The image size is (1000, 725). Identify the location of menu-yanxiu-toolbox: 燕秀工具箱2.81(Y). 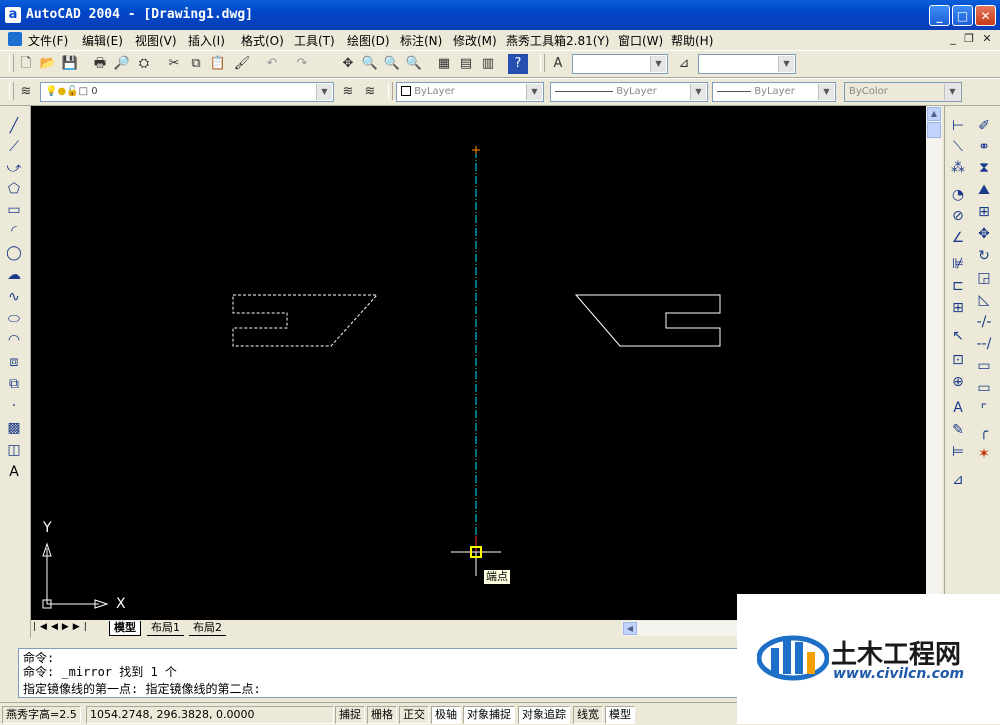
(557, 40).